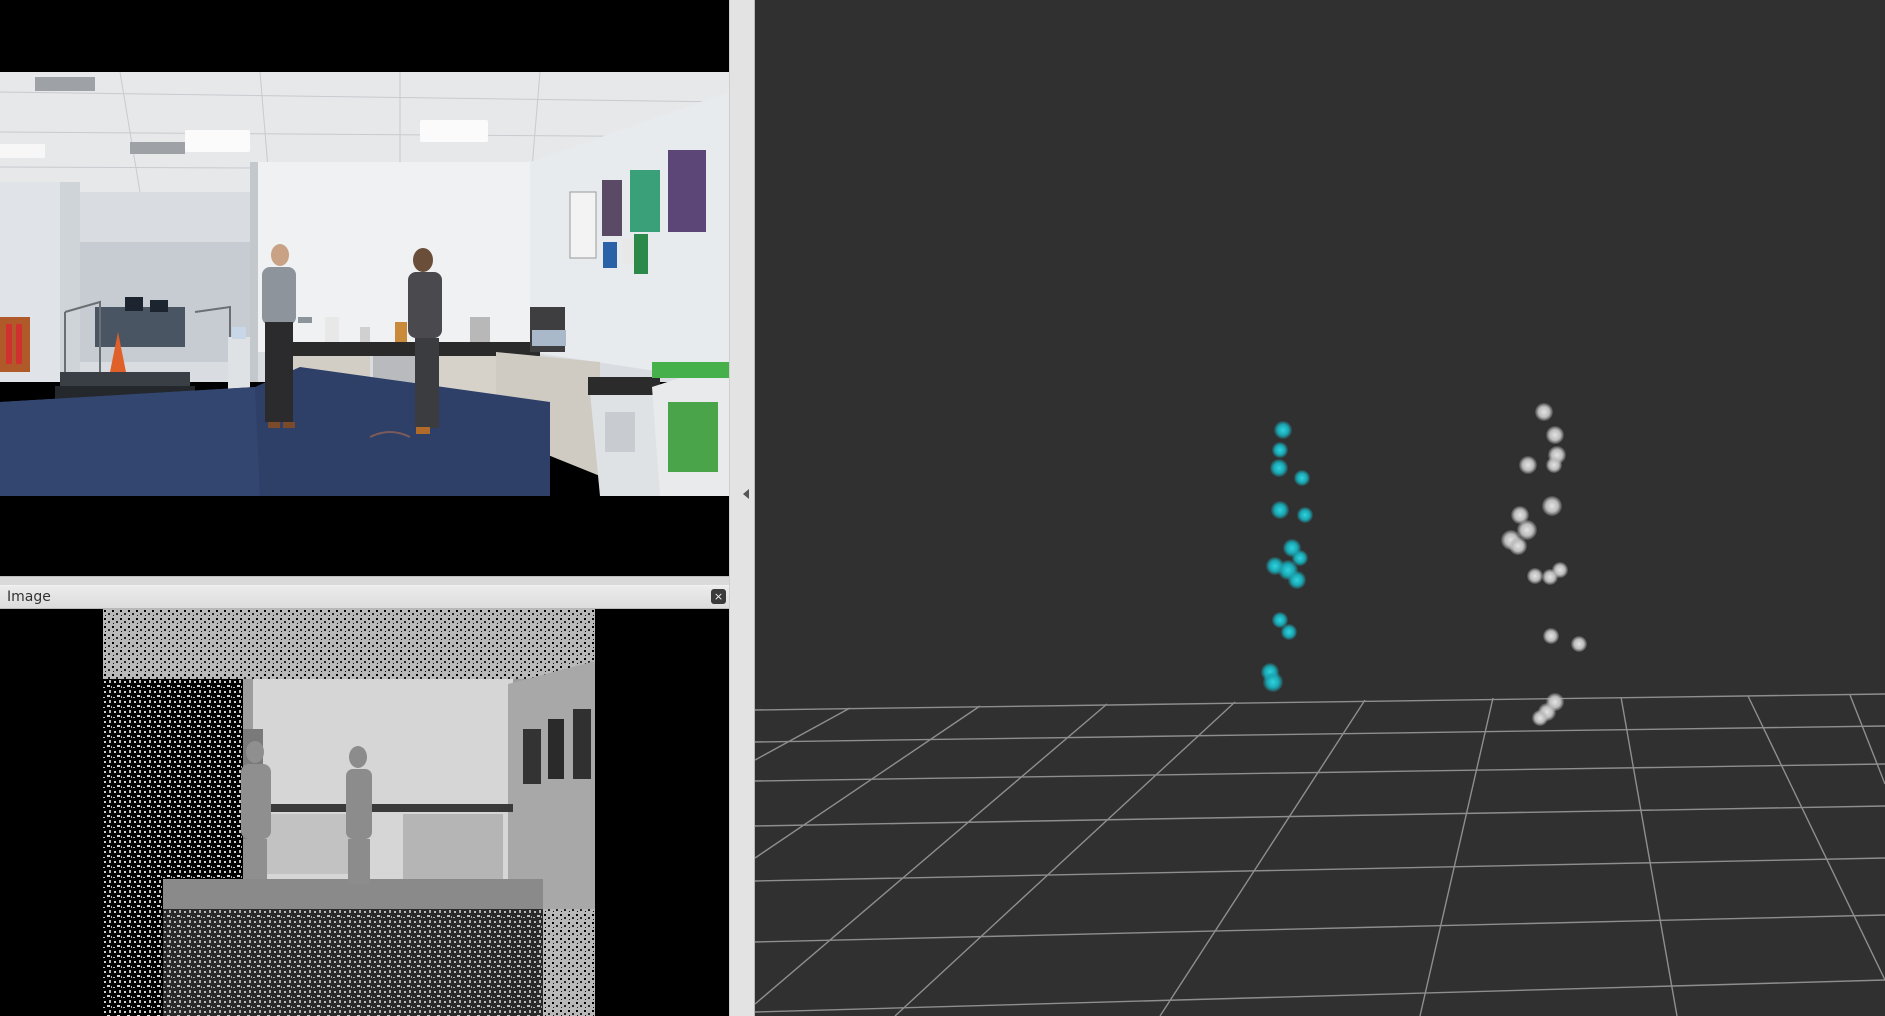  Describe the element at coordinates (746, 494) in the screenshot. I see `chevron-left-icon` at that location.